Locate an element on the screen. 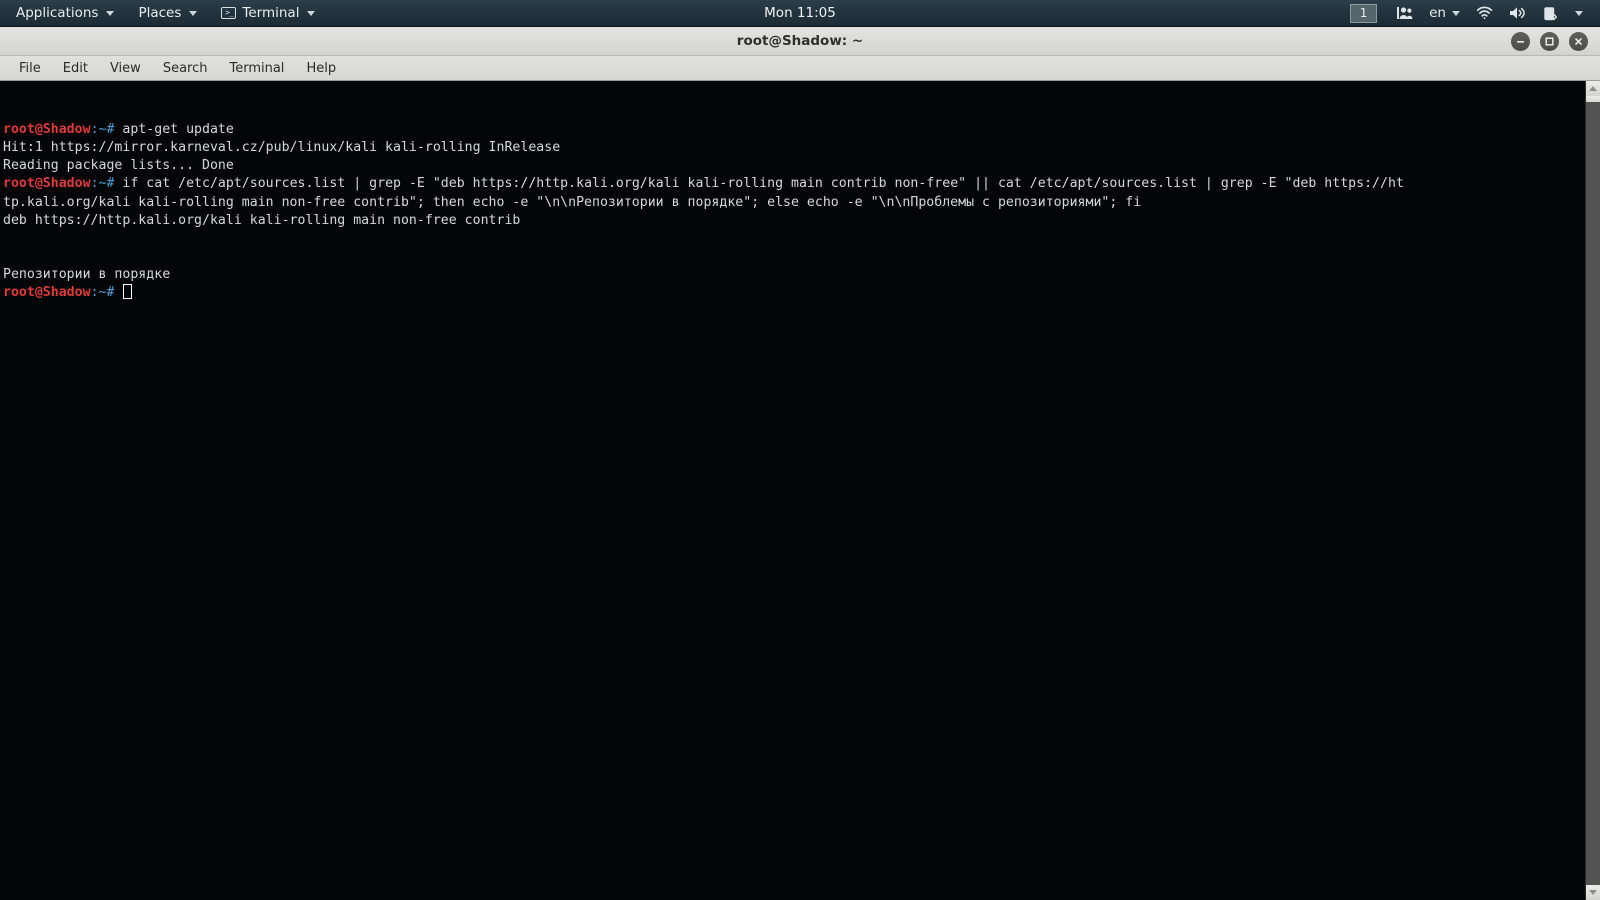  window-controls is located at coordinates (1549, 41).